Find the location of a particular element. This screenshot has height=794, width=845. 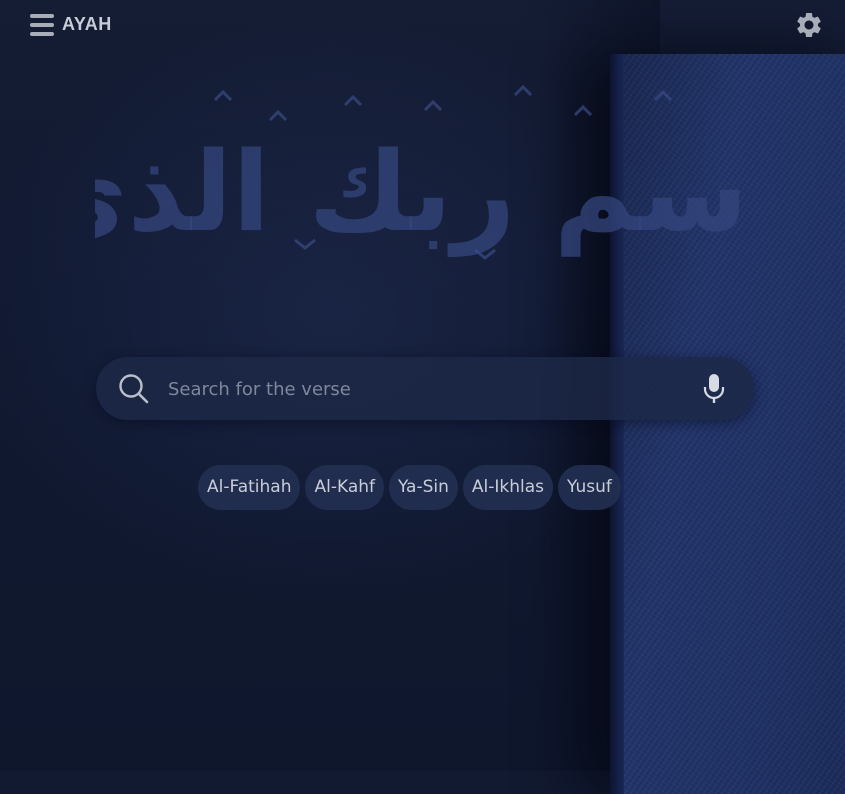

calligraphy-text: اقرأ باسم ربك الذي خلق is located at coordinates (425, 189).